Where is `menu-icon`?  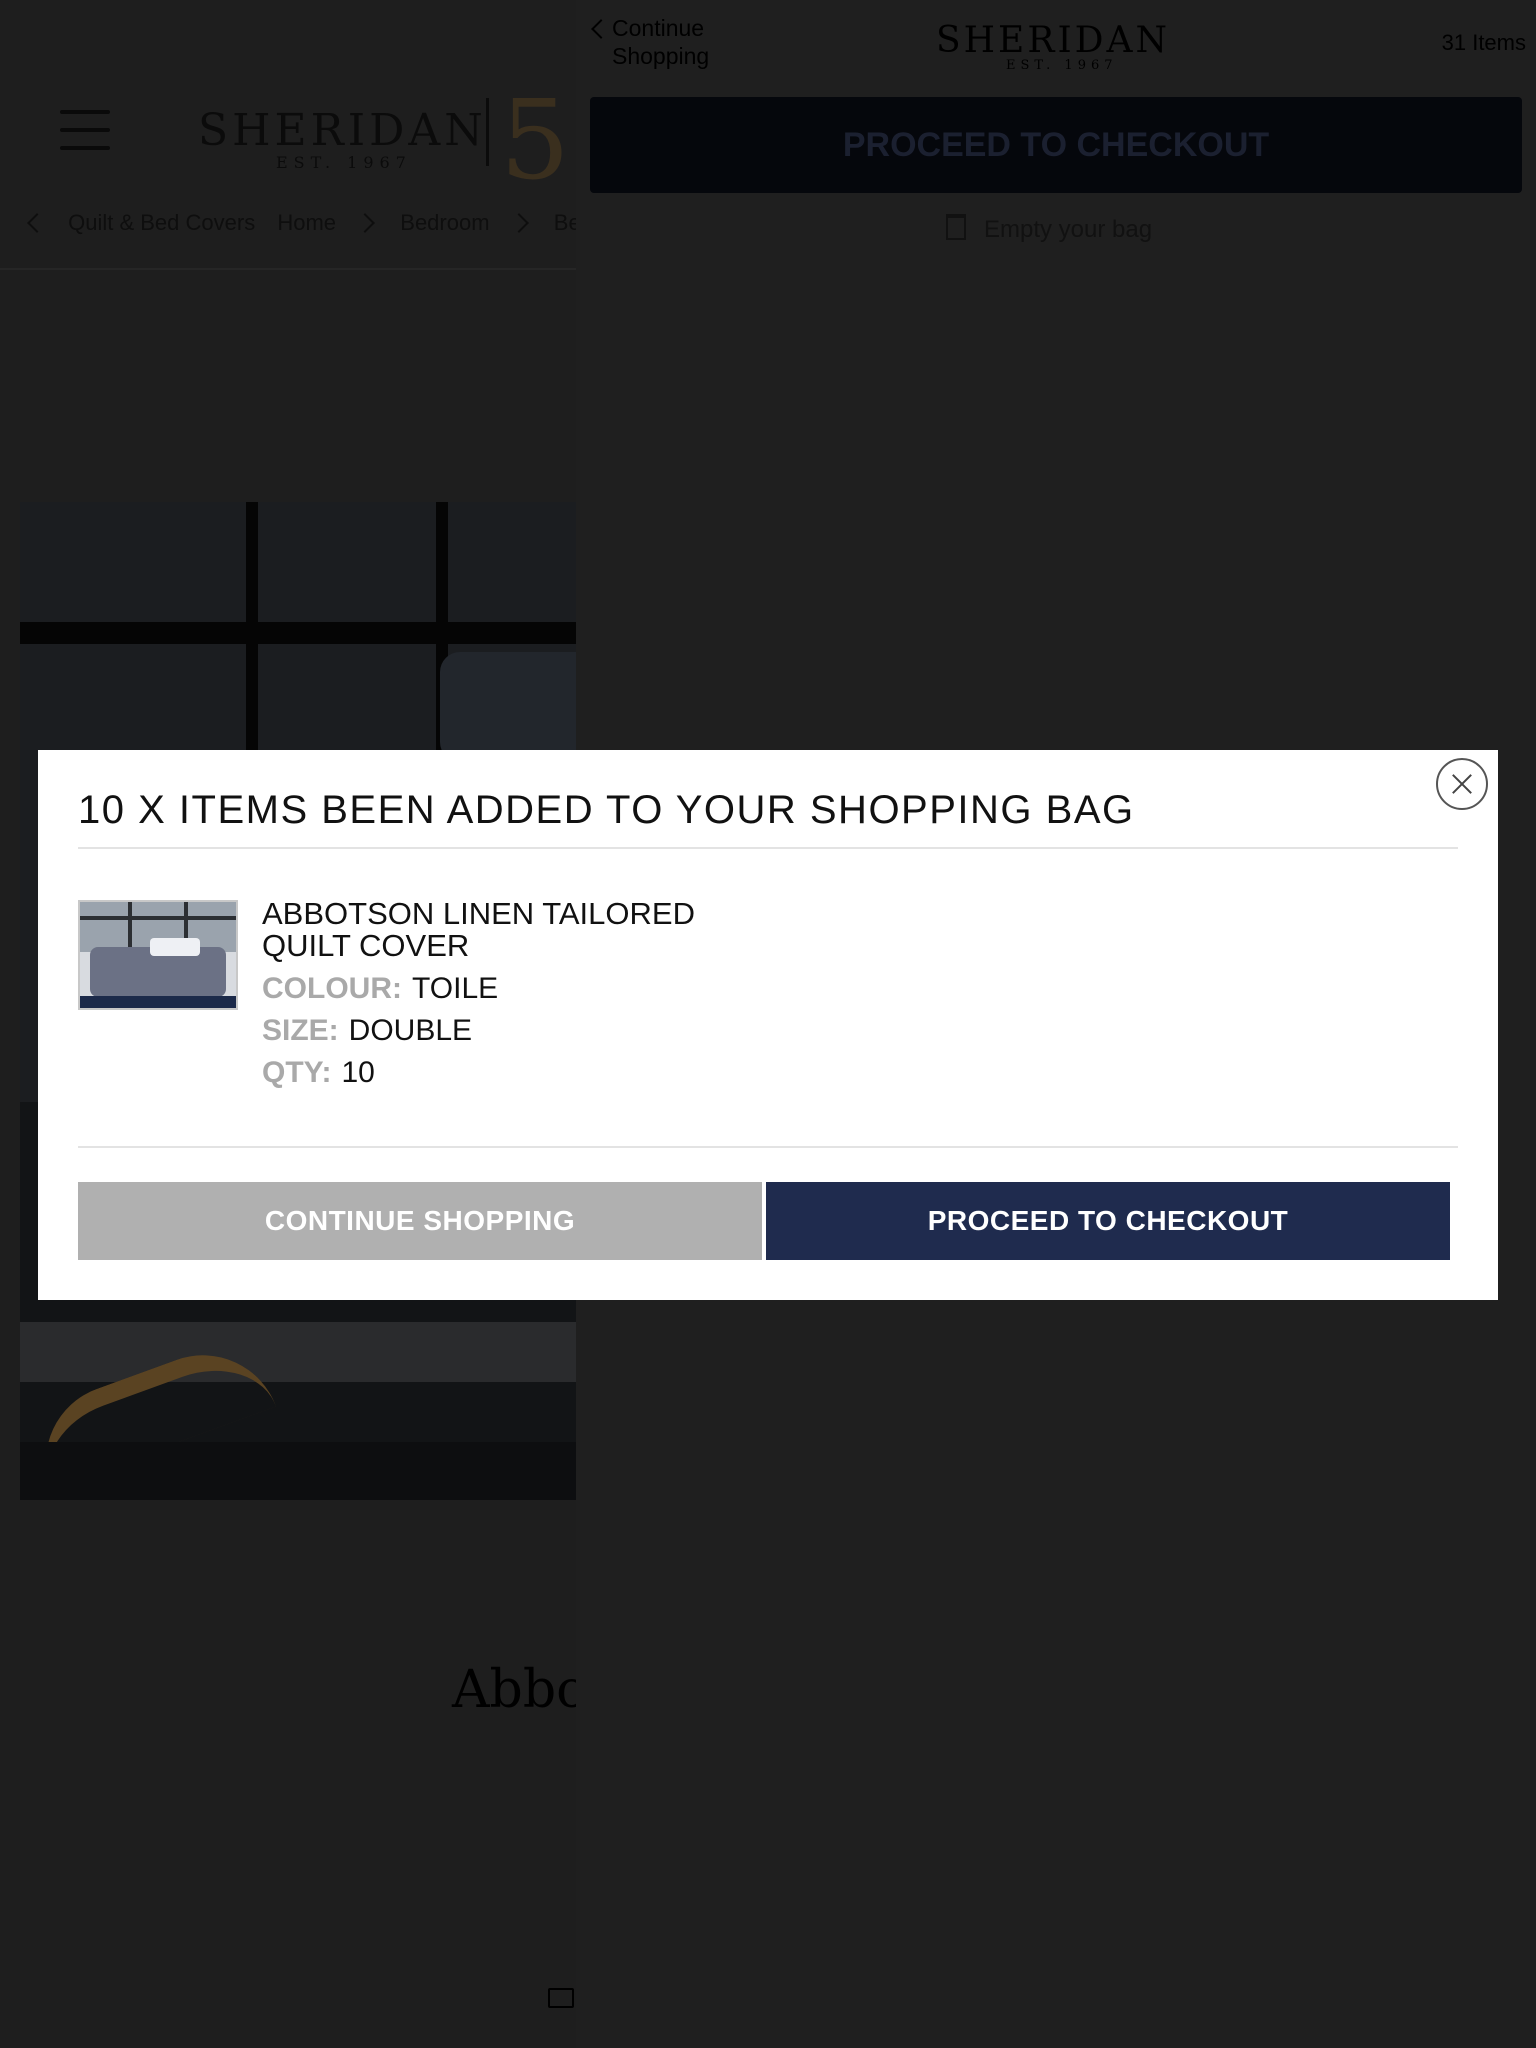 menu-icon is located at coordinates (85, 130).